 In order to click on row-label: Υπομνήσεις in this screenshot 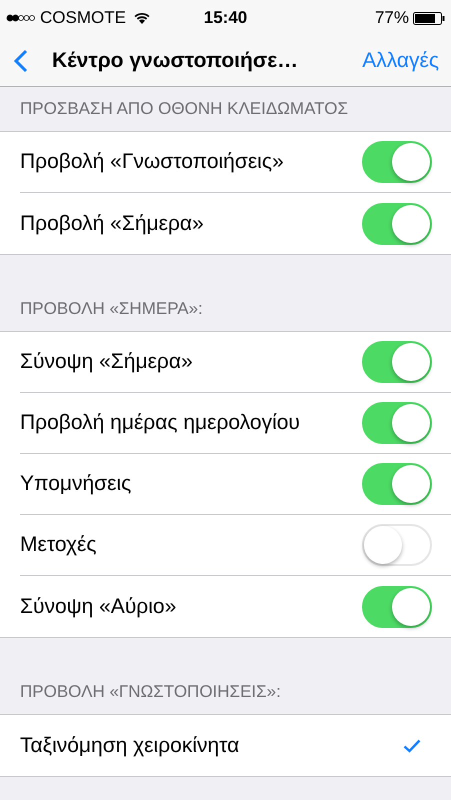, I will do `click(76, 484)`.